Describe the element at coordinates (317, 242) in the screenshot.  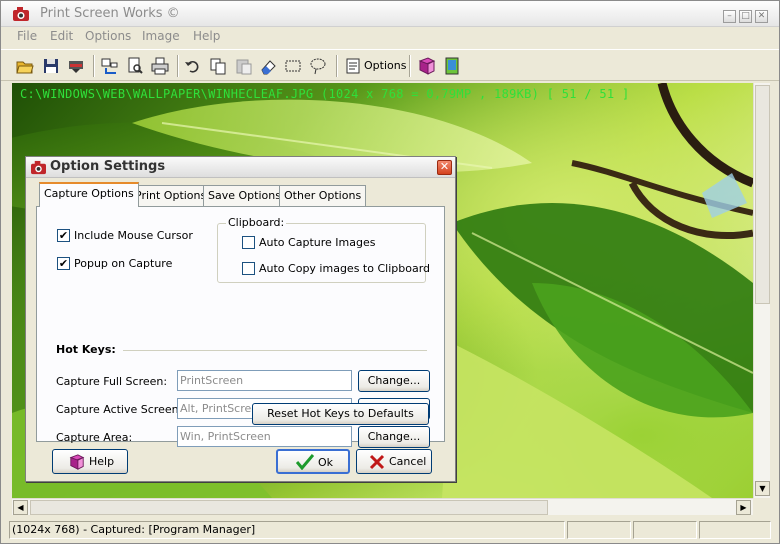
I see `auto-capture-images-label: Auto Capture Images` at that location.